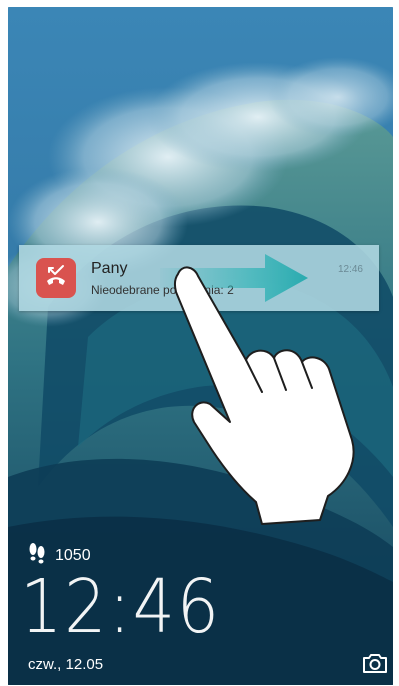  What do you see at coordinates (73, 555) in the screenshot?
I see `steps-count: 1050` at bounding box center [73, 555].